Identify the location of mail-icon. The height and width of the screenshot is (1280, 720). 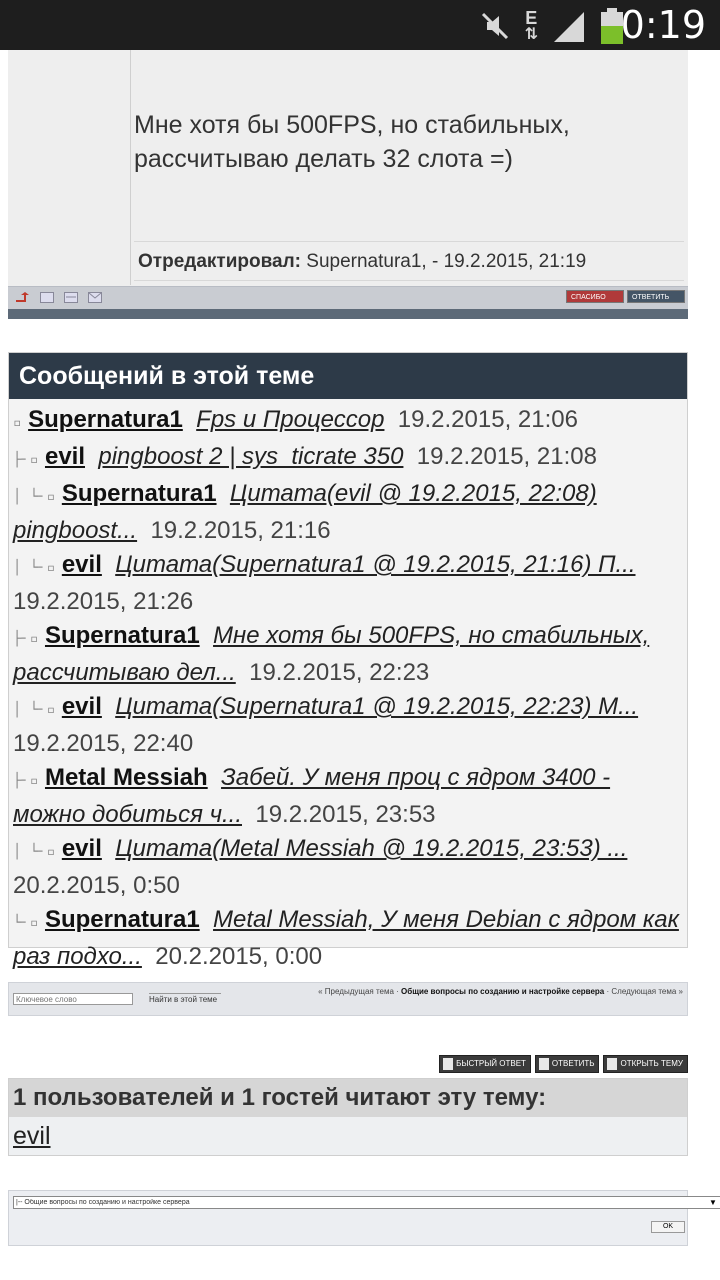
(95, 297).